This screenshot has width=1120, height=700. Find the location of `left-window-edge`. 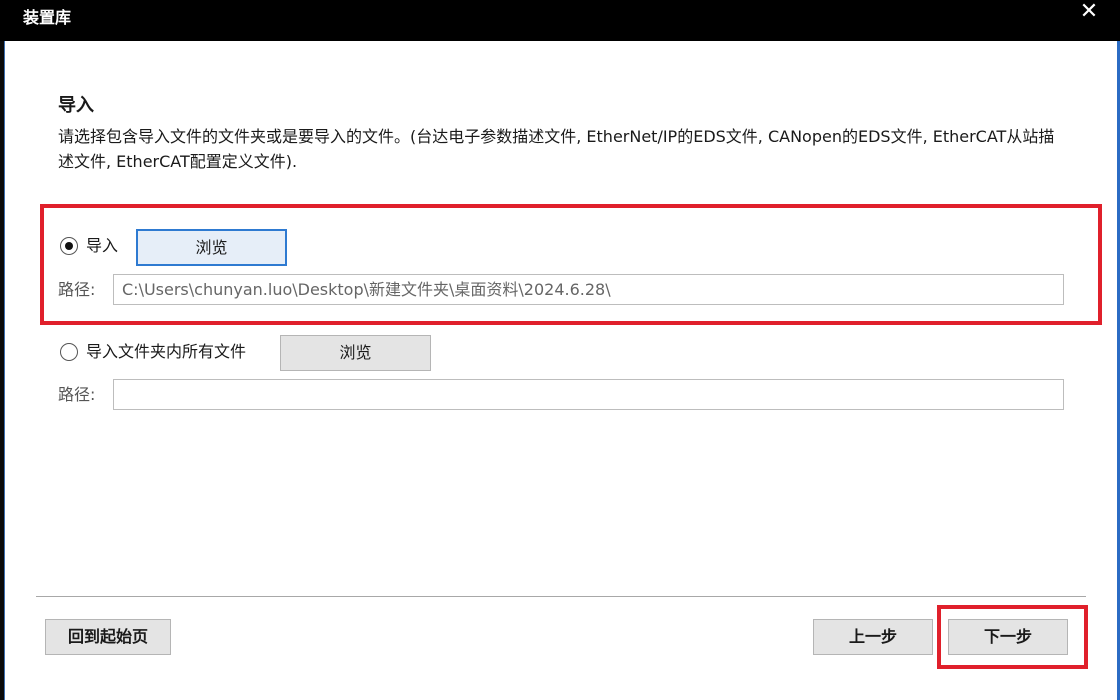

left-window-edge is located at coordinates (2, 370).